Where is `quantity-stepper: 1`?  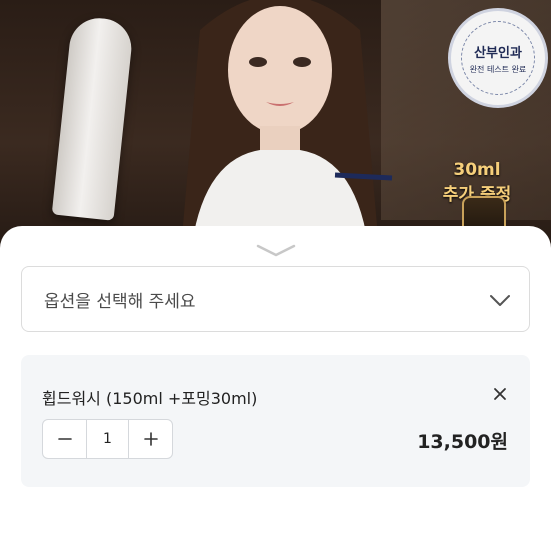 quantity-stepper: 1 is located at coordinates (107, 439).